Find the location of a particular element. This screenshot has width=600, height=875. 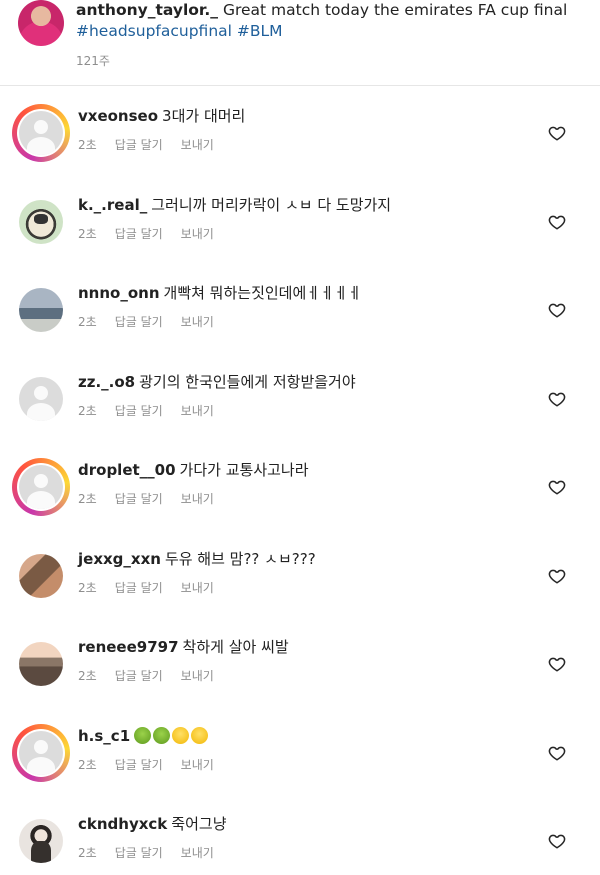

comment-row: k._.real_ 그러니까 머리카락이 ㅅㅂ 다 도망가지 2초 답글 달기 보내기 is located at coordinates (300, 221).